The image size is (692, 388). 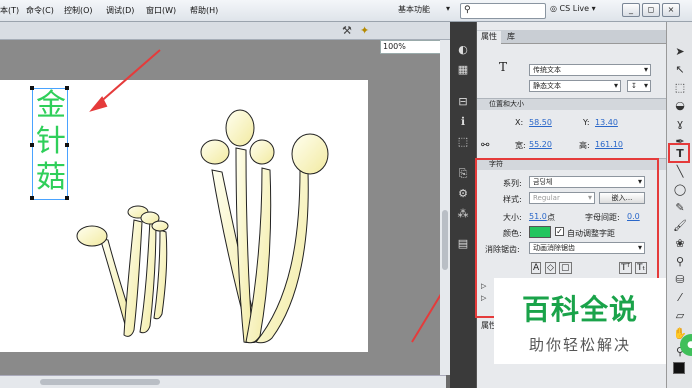 What do you see at coordinates (463, 214) in the screenshot?
I see `motion-presets-icon: ⁂` at bounding box center [463, 214].